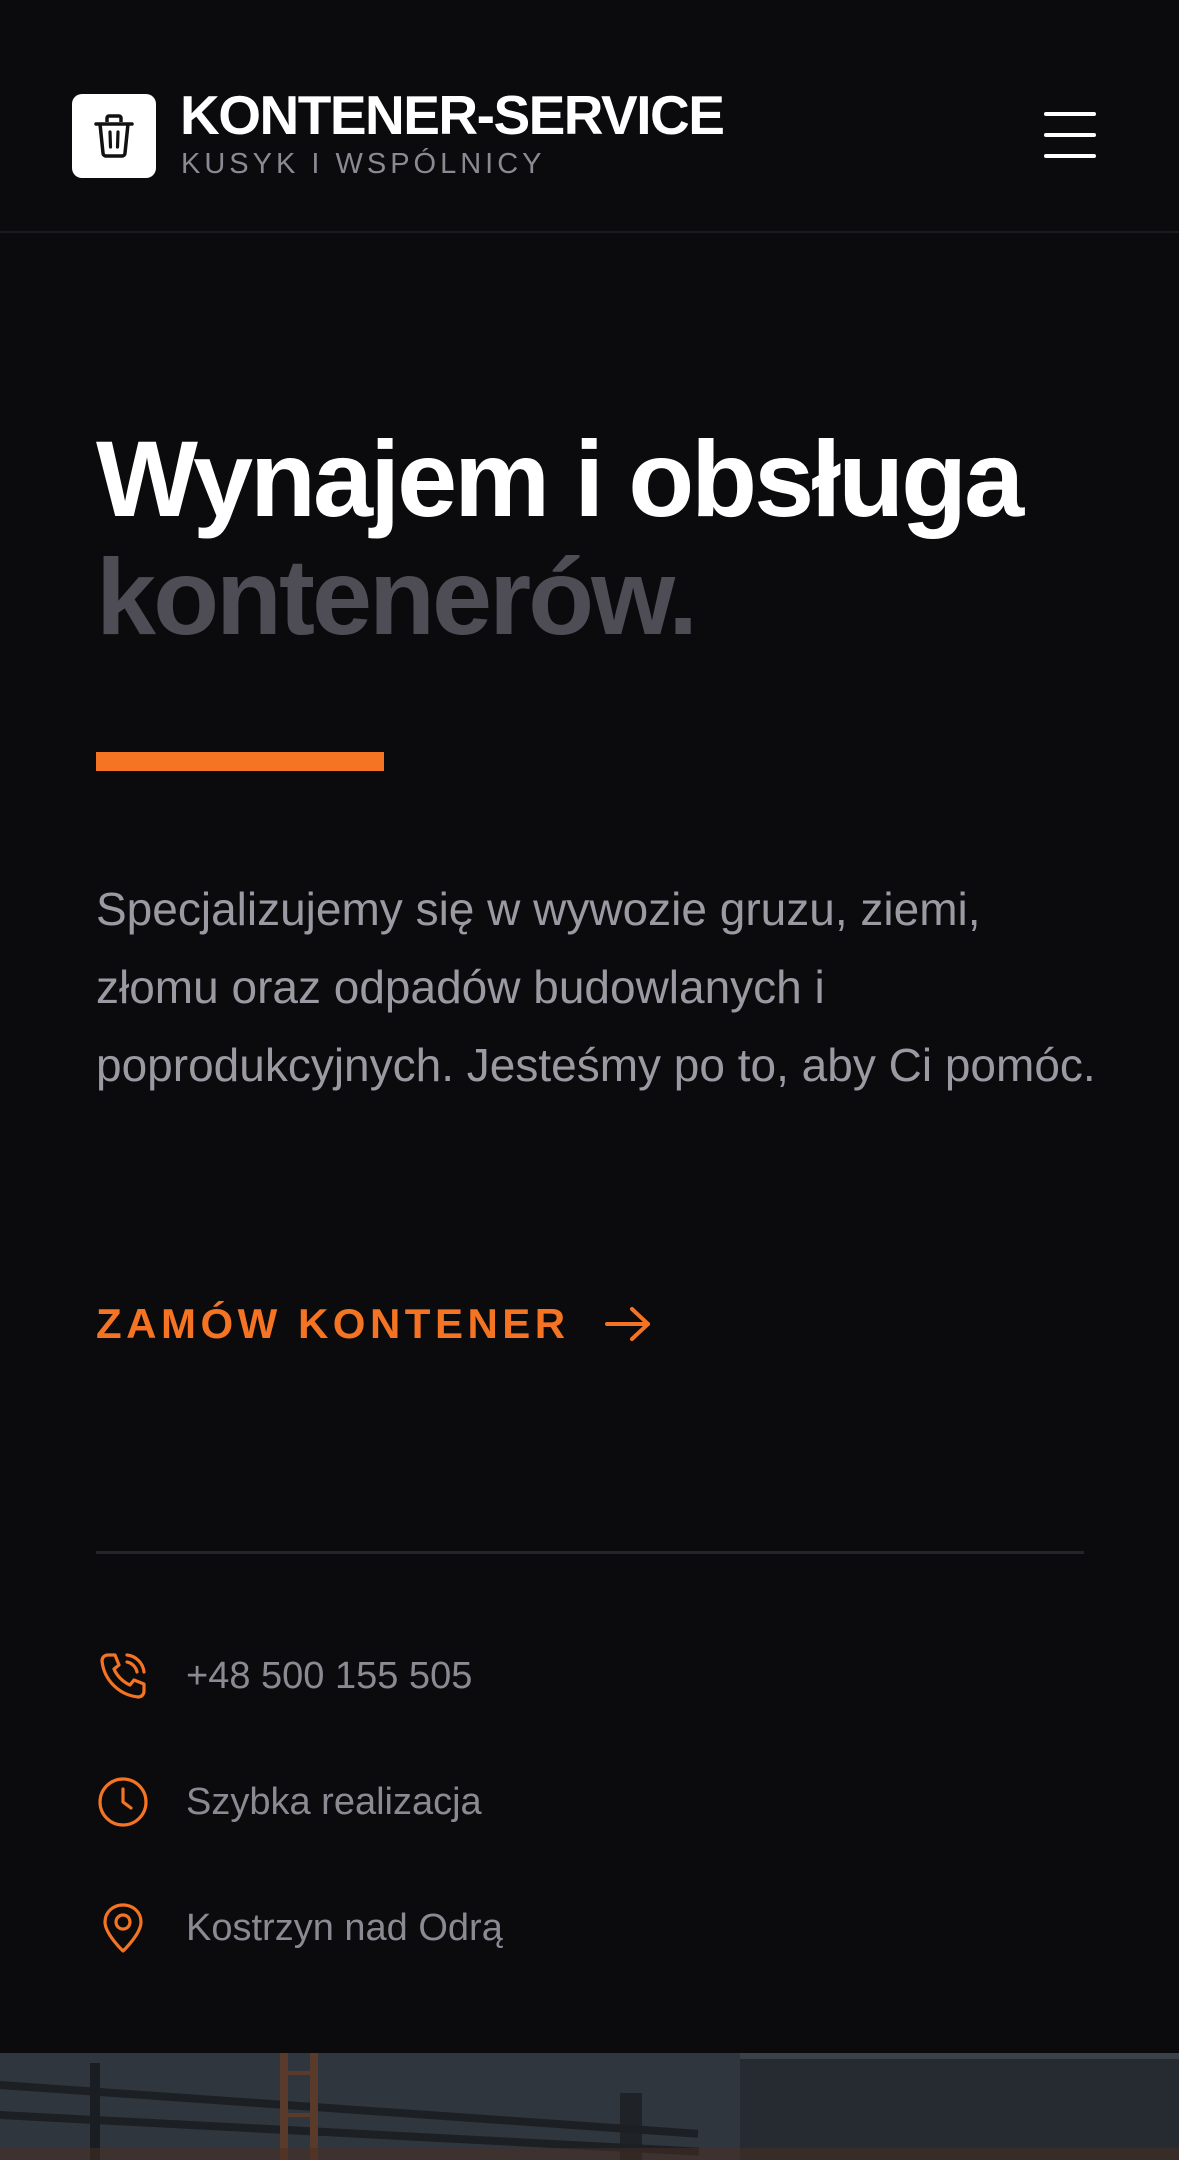  Describe the element at coordinates (123, 1802) in the screenshot. I see `clock-icon` at that location.